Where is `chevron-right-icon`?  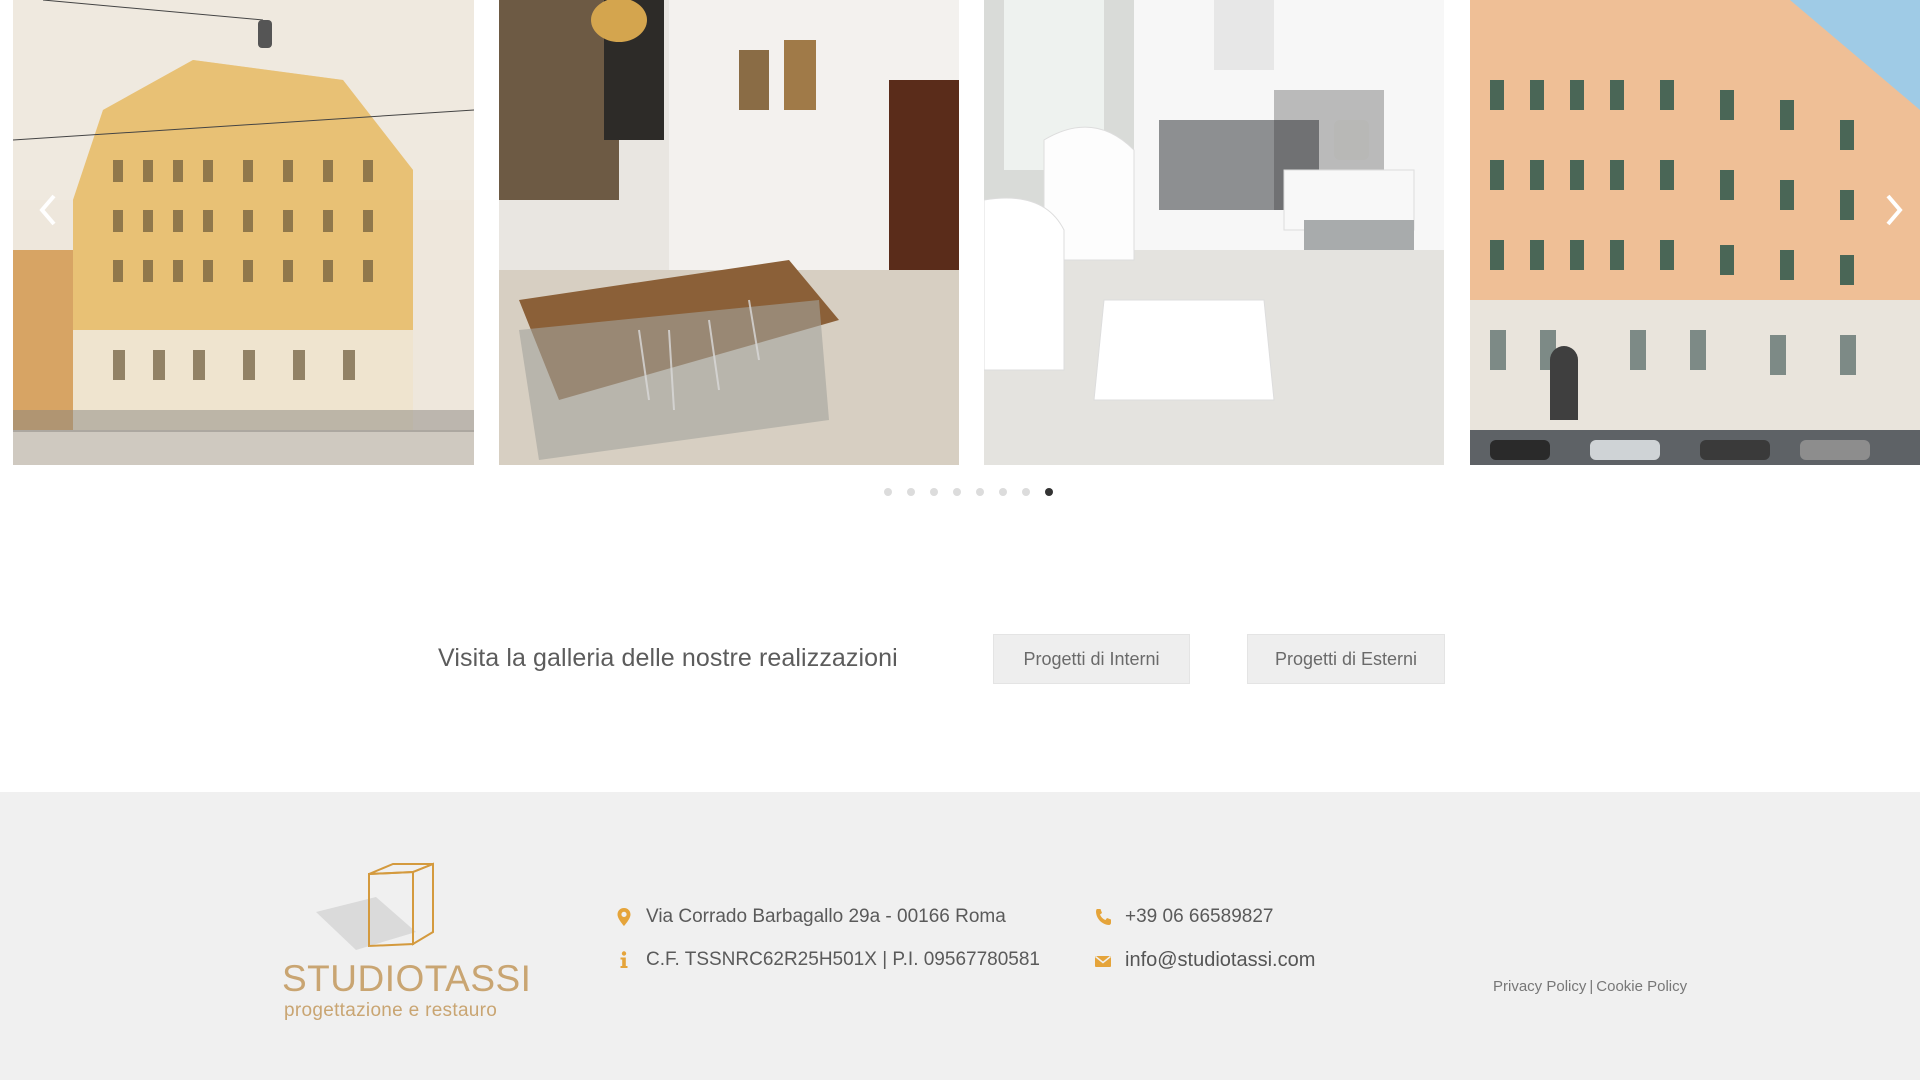
chevron-right-icon is located at coordinates (1894, 210).